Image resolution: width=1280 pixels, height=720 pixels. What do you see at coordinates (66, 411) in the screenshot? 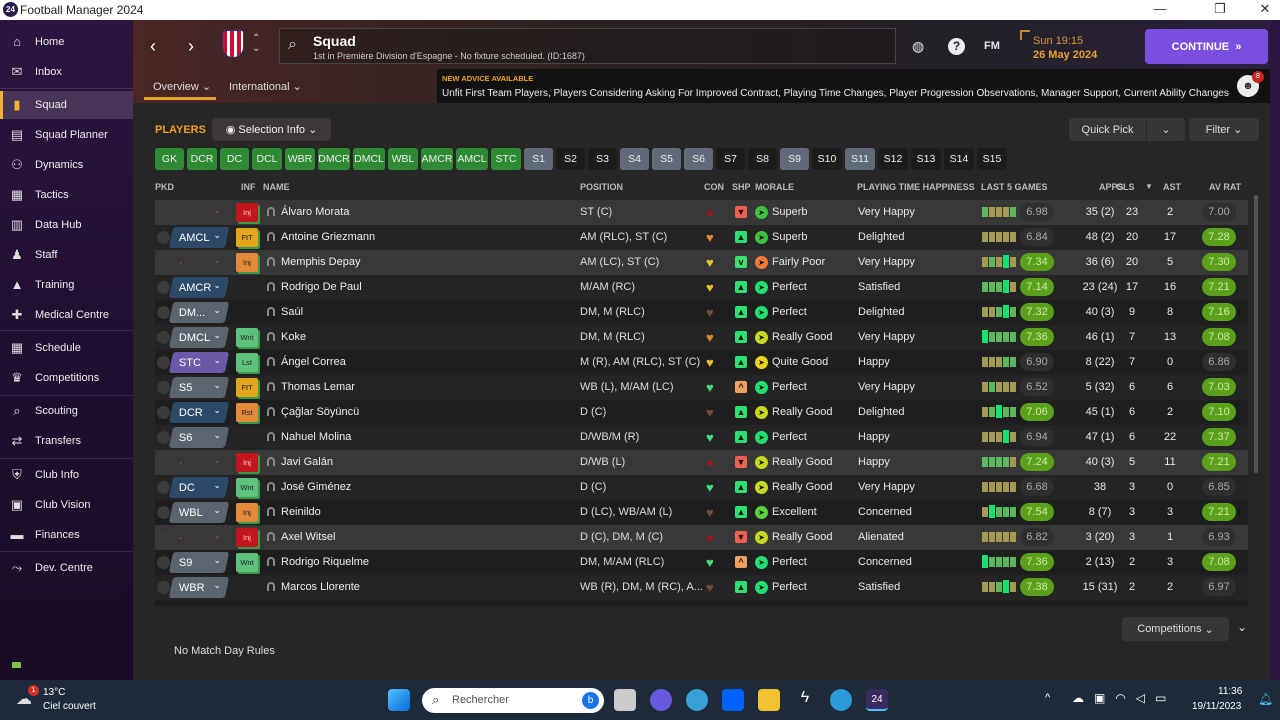
I see `sidebar-item-scouting: ⌕ Scouting` at bounding box center [66, 411].